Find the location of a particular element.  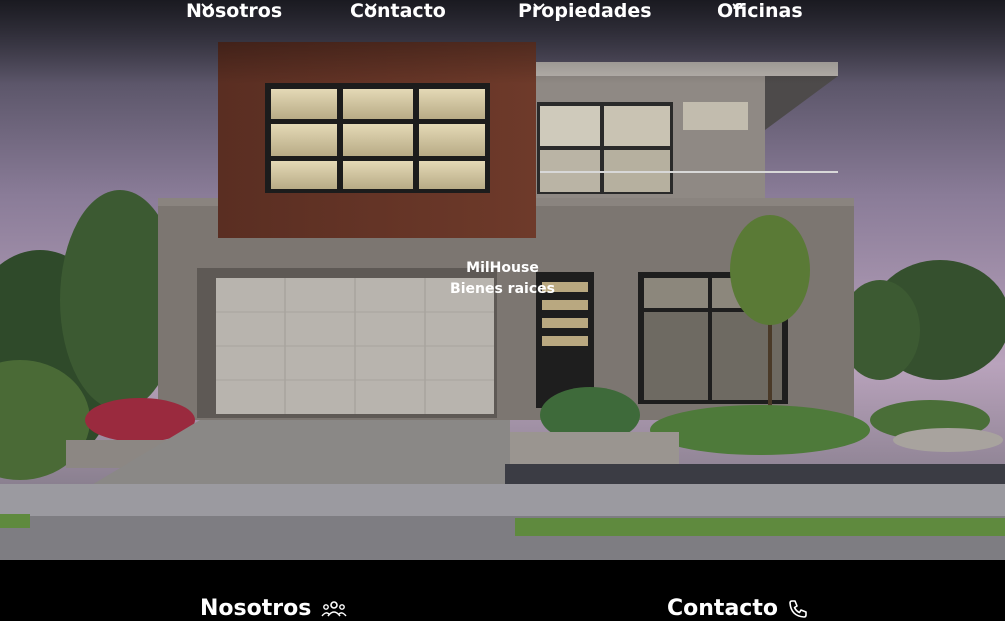

nav-oficinas: Oficinas is located at coordinates (760, 11).